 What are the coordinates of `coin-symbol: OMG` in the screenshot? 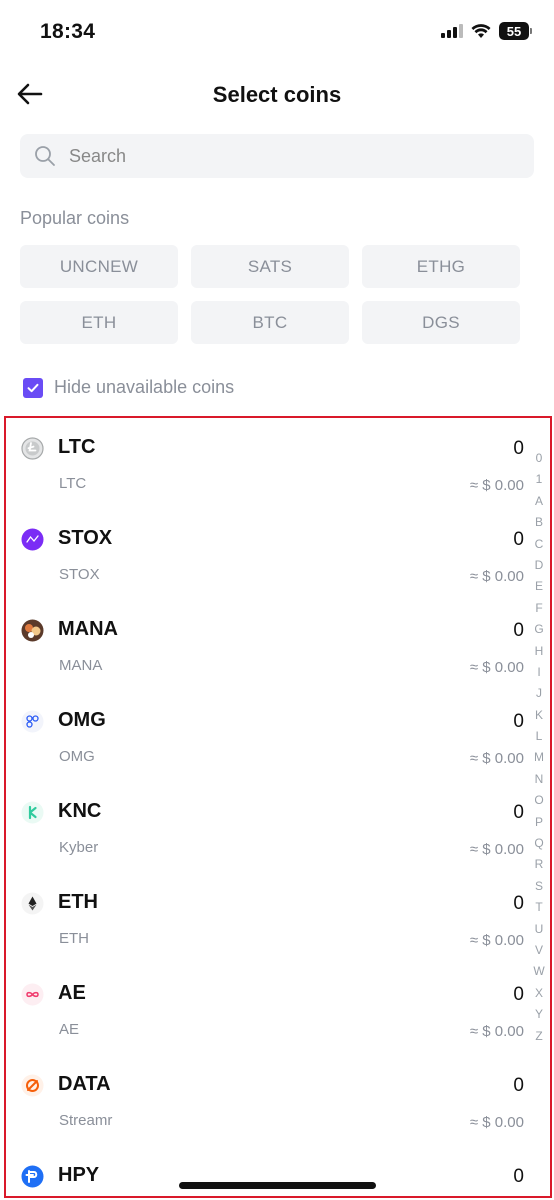 It's located at (82, 720).